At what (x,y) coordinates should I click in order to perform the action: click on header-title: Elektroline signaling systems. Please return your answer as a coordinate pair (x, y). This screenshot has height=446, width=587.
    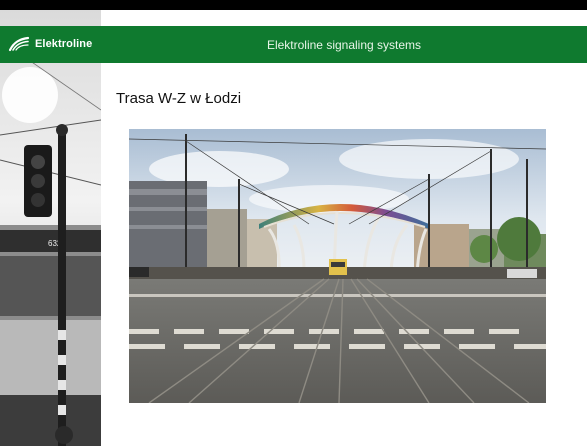
    Looking at the image, I should click on (344, 44).